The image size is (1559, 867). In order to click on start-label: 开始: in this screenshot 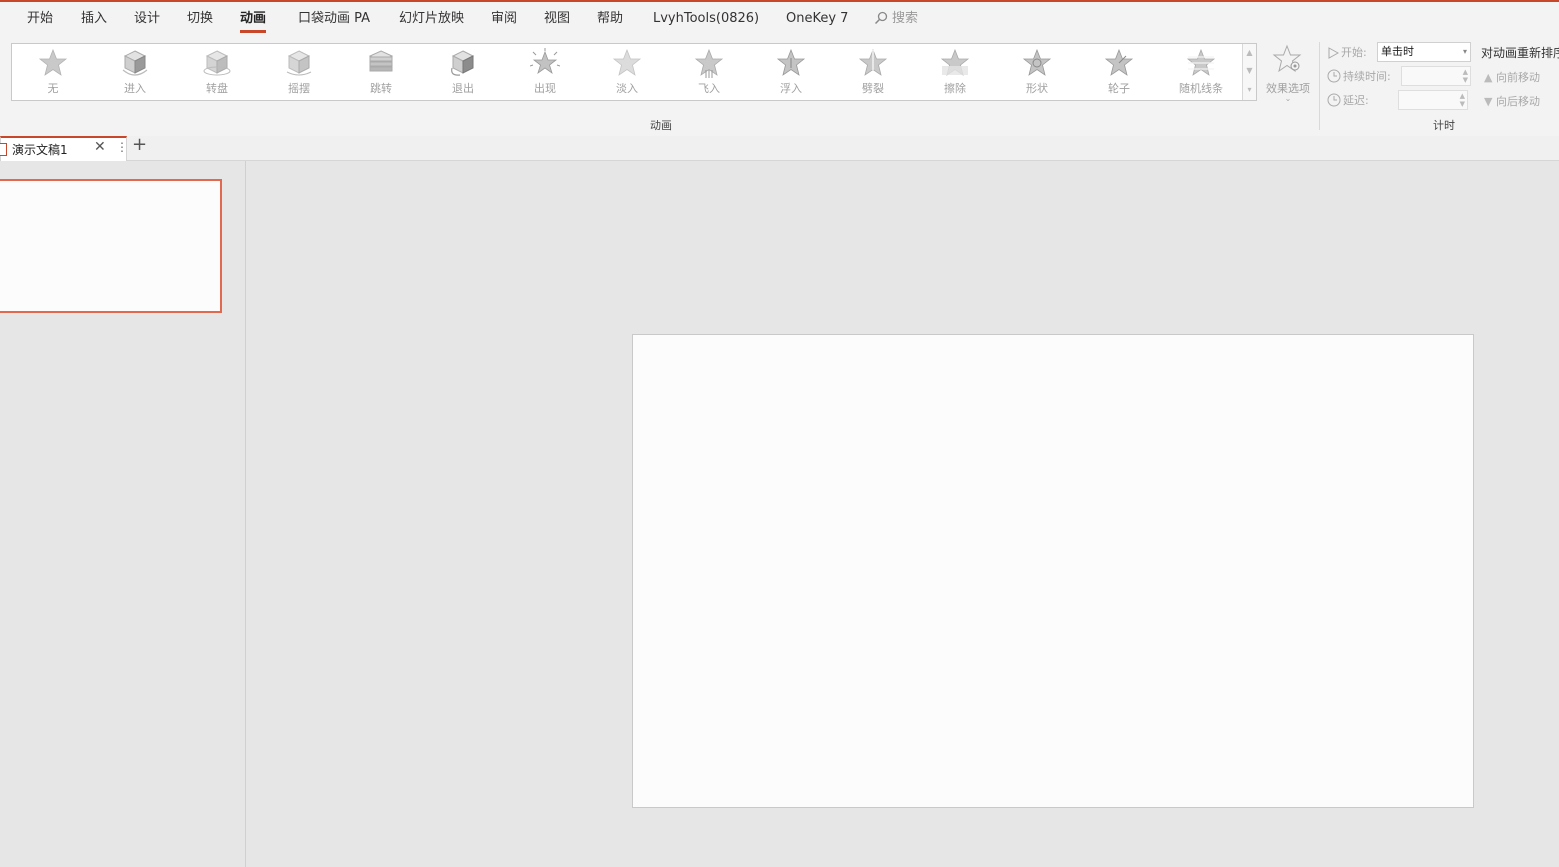, I will do `click(1347, 52)`.